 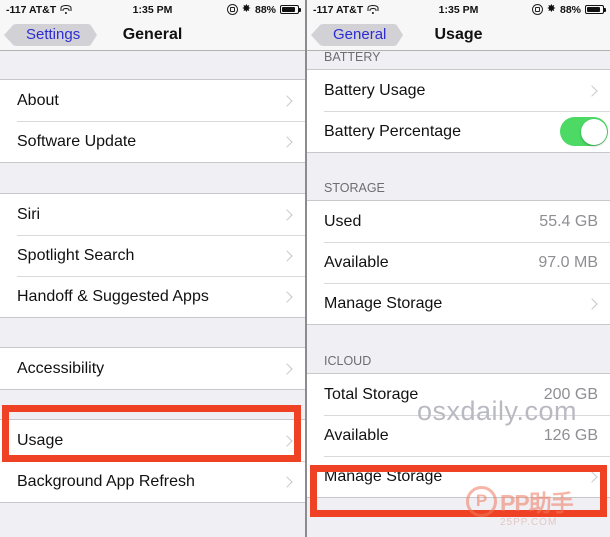 I want to click on row-accessory: 55.4 GB, so click(x=568, y=222).